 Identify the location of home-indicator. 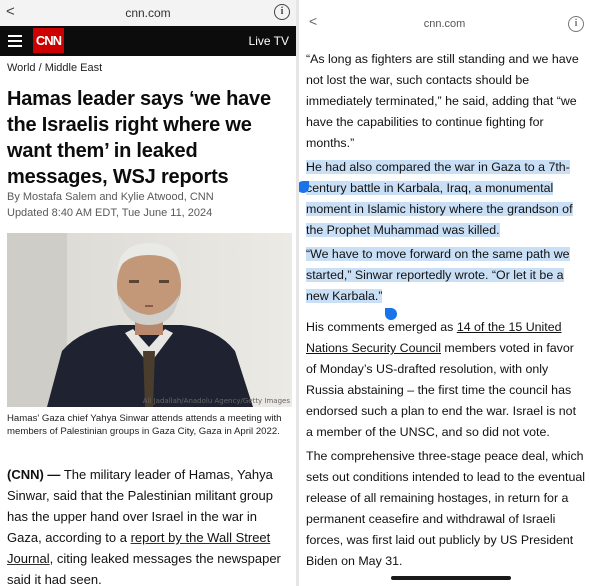
(451, 578).